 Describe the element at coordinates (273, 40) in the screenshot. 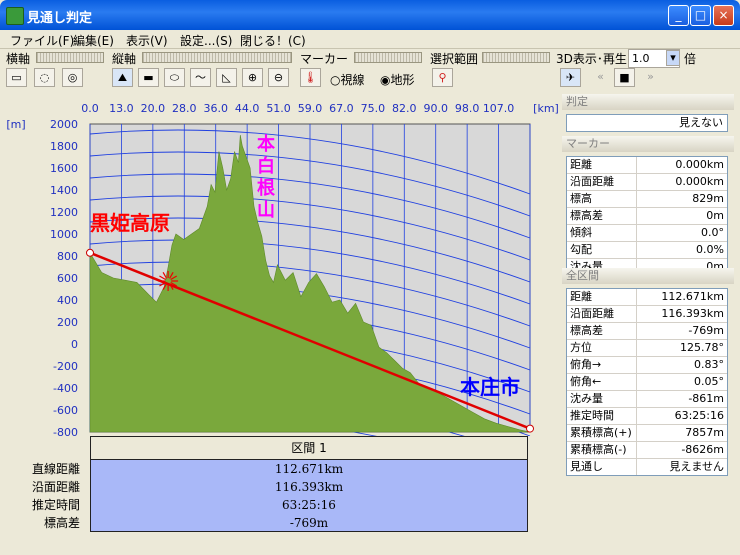

I see `menu-close: 閉じる！(C)` at that location.